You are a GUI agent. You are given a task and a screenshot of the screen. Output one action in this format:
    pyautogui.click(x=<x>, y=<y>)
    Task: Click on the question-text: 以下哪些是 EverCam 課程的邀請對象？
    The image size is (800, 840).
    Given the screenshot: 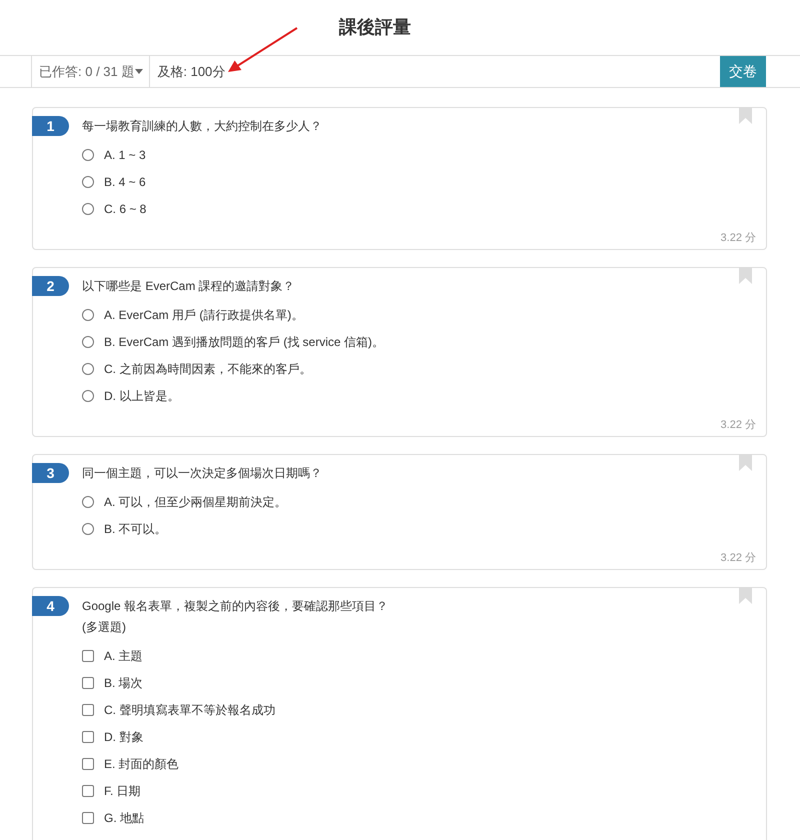 What is the action you would take?
    pyautogui.click(x=188, y=286)
    